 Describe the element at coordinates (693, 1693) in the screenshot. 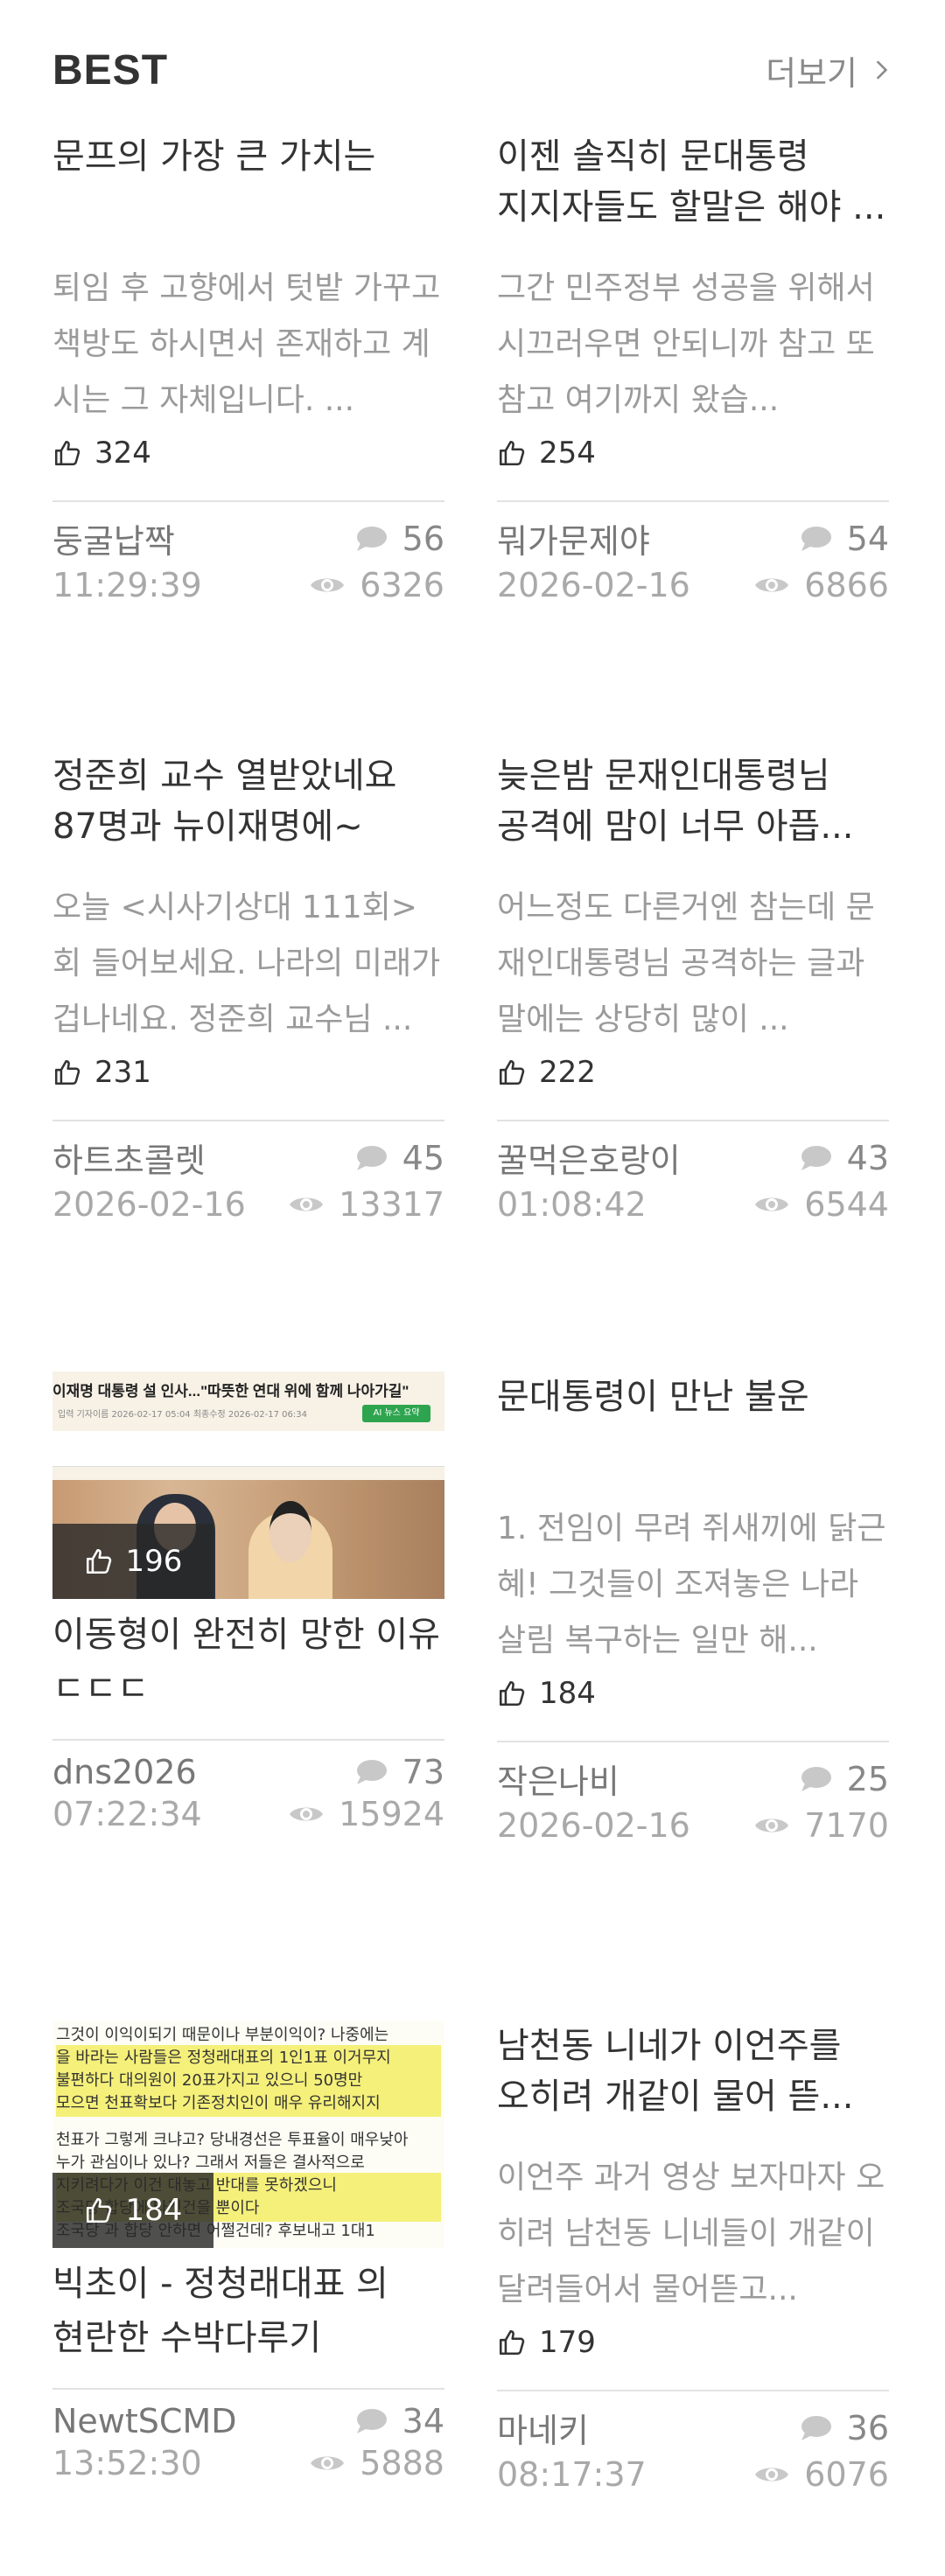

I see `like-count: 184` at that location.